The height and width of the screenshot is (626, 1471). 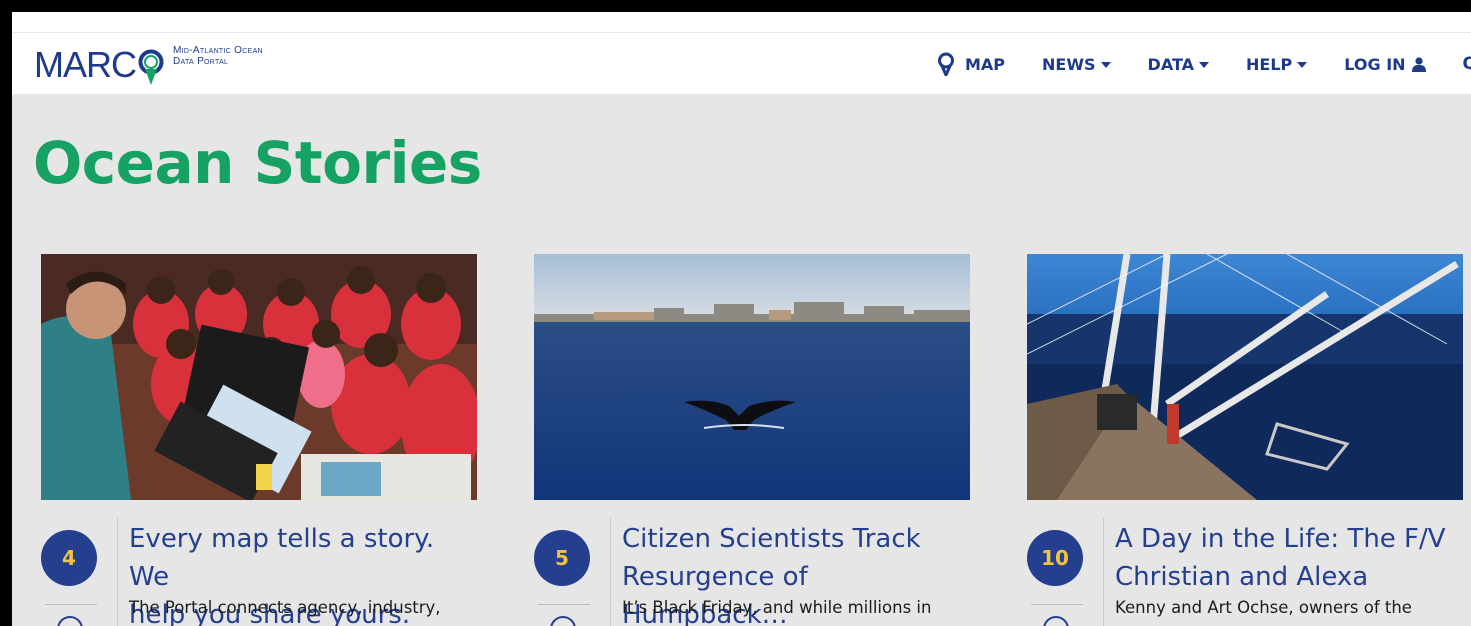 I want to click on page-title: Ocean Stories, so click(x=257, y=163).